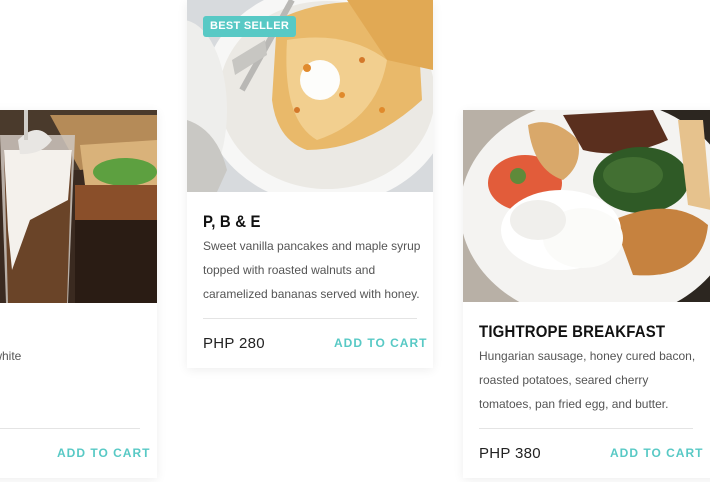 The image size is (710, 482). Describe the element at coordinates (311, 294) in the screenshot. I see `description-line: caramelized bananas served with honey.` at that location.